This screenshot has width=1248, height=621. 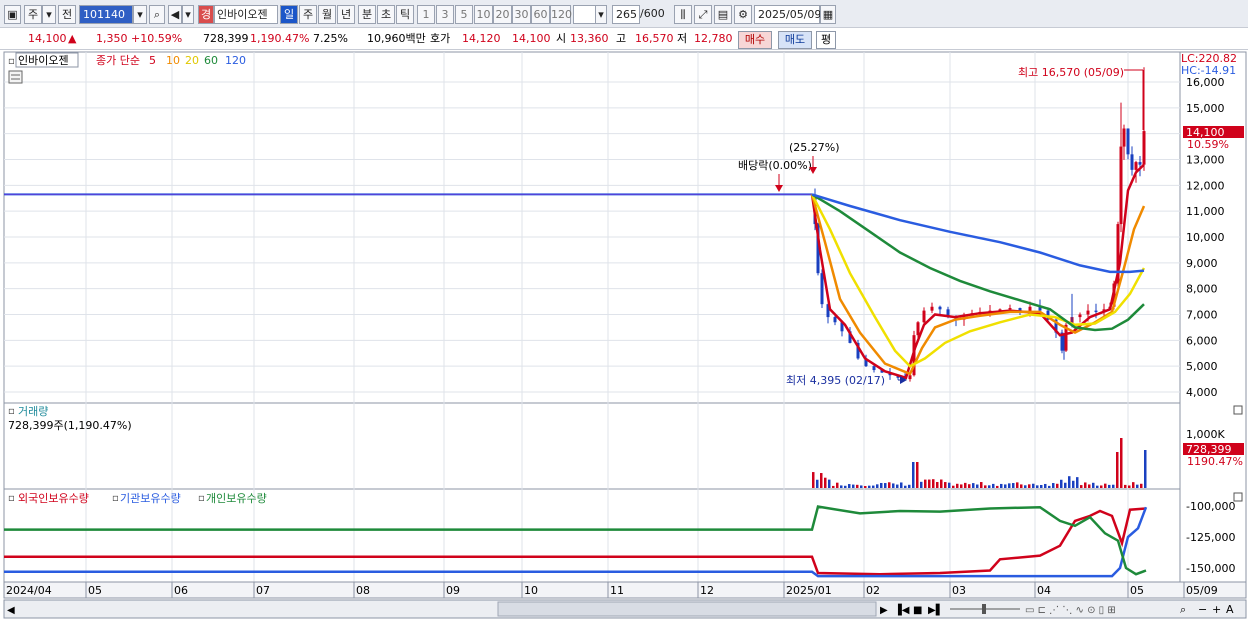 I want to click on ma120-label: 120, so click(x=235, y=60).